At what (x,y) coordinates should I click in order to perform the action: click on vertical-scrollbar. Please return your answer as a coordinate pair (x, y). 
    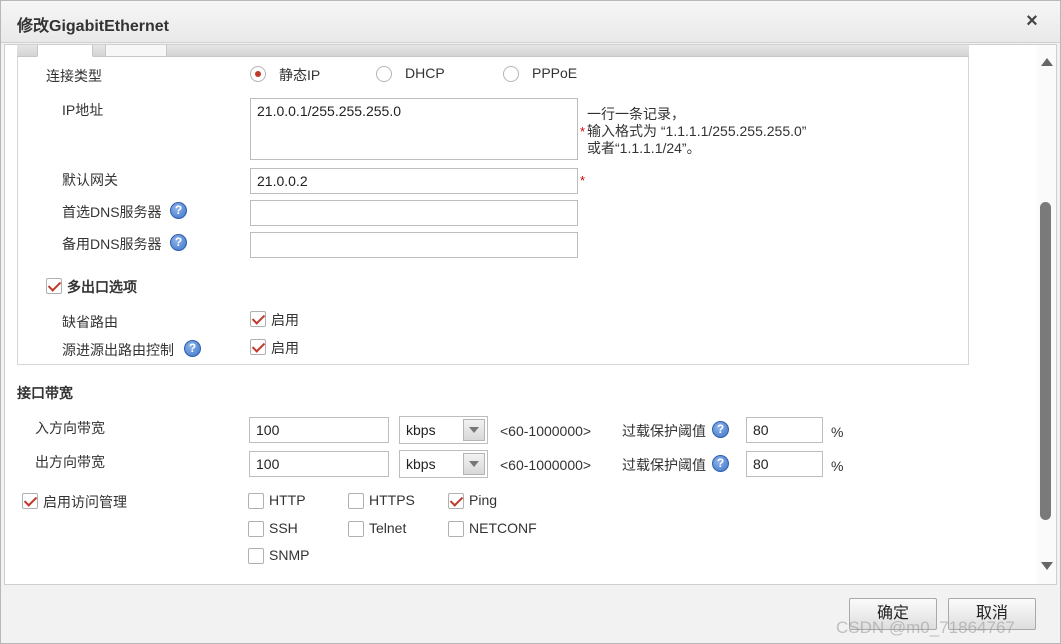
    Looking at the image, I should click on (1046, 314).